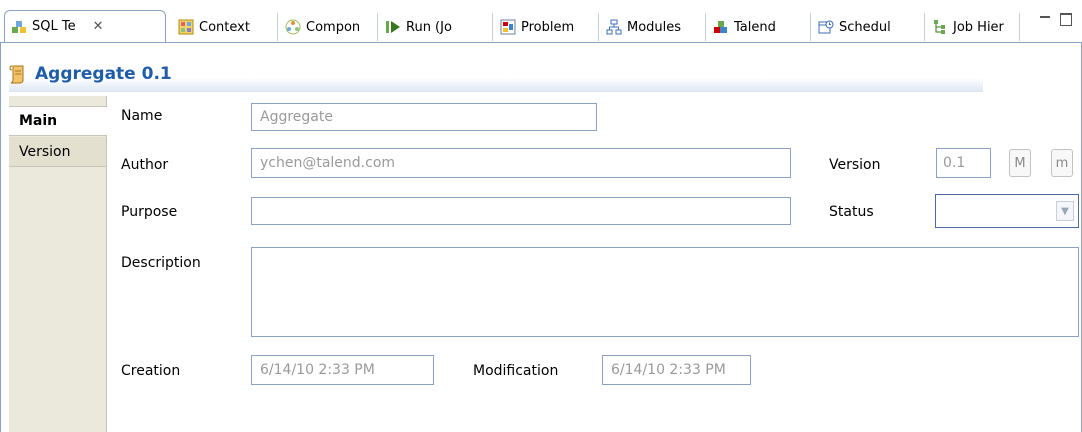 Image resolution: width=1082 pixels, height=432 pixels. I want to click on tab-job-hierarchy: Job Hier, so click(973, 27).